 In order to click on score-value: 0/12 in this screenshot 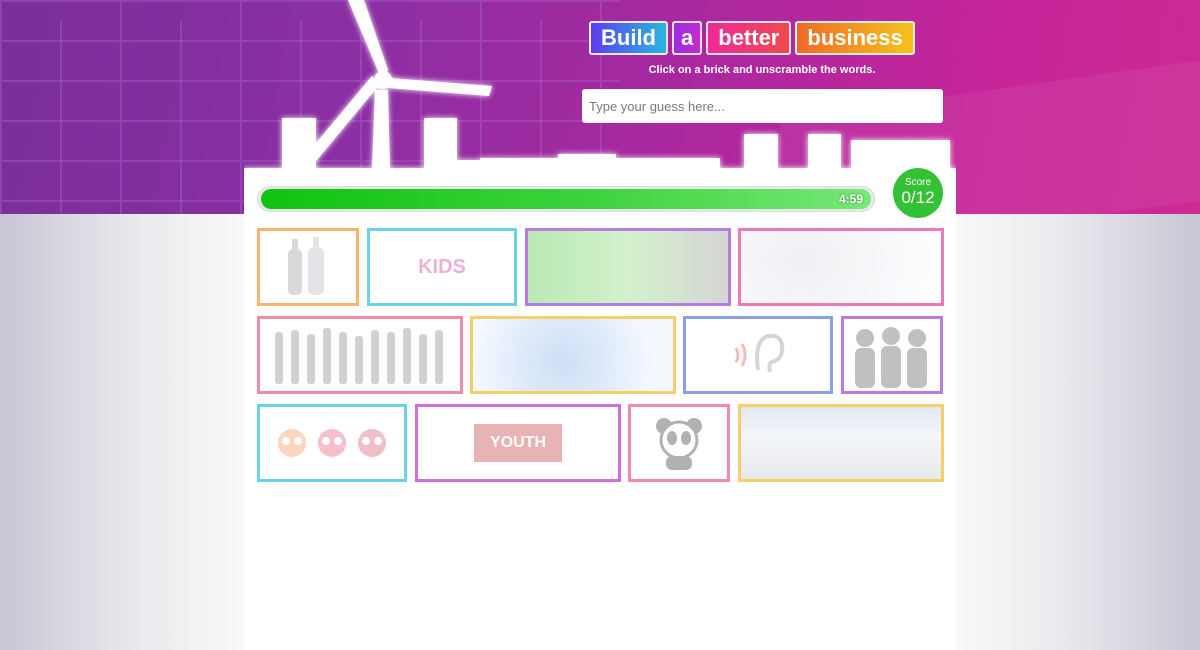, I will do `click(918, 197)`.